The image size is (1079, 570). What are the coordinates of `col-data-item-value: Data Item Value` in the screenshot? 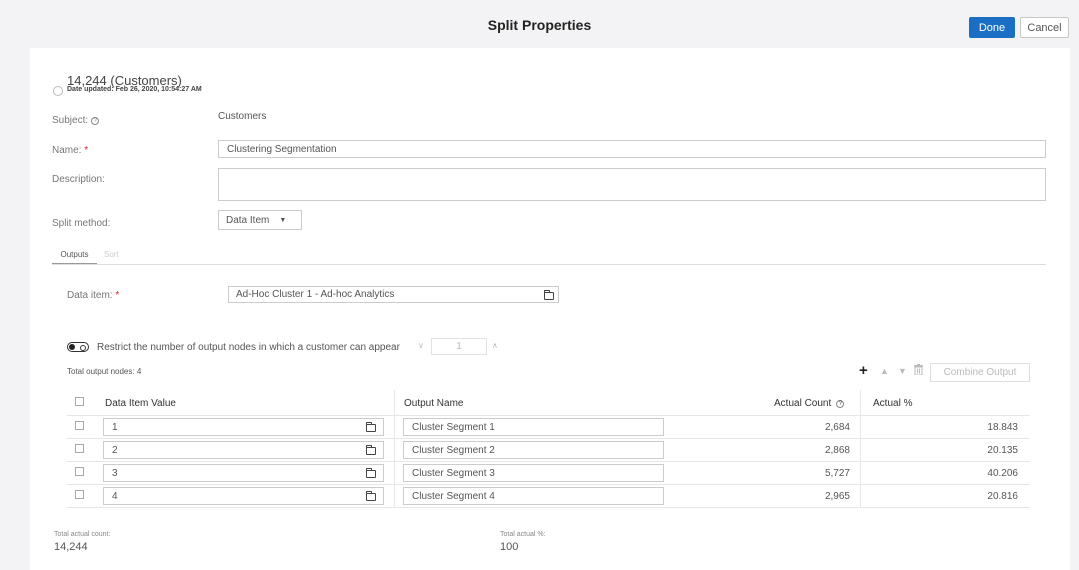 It's located at (140, 403).